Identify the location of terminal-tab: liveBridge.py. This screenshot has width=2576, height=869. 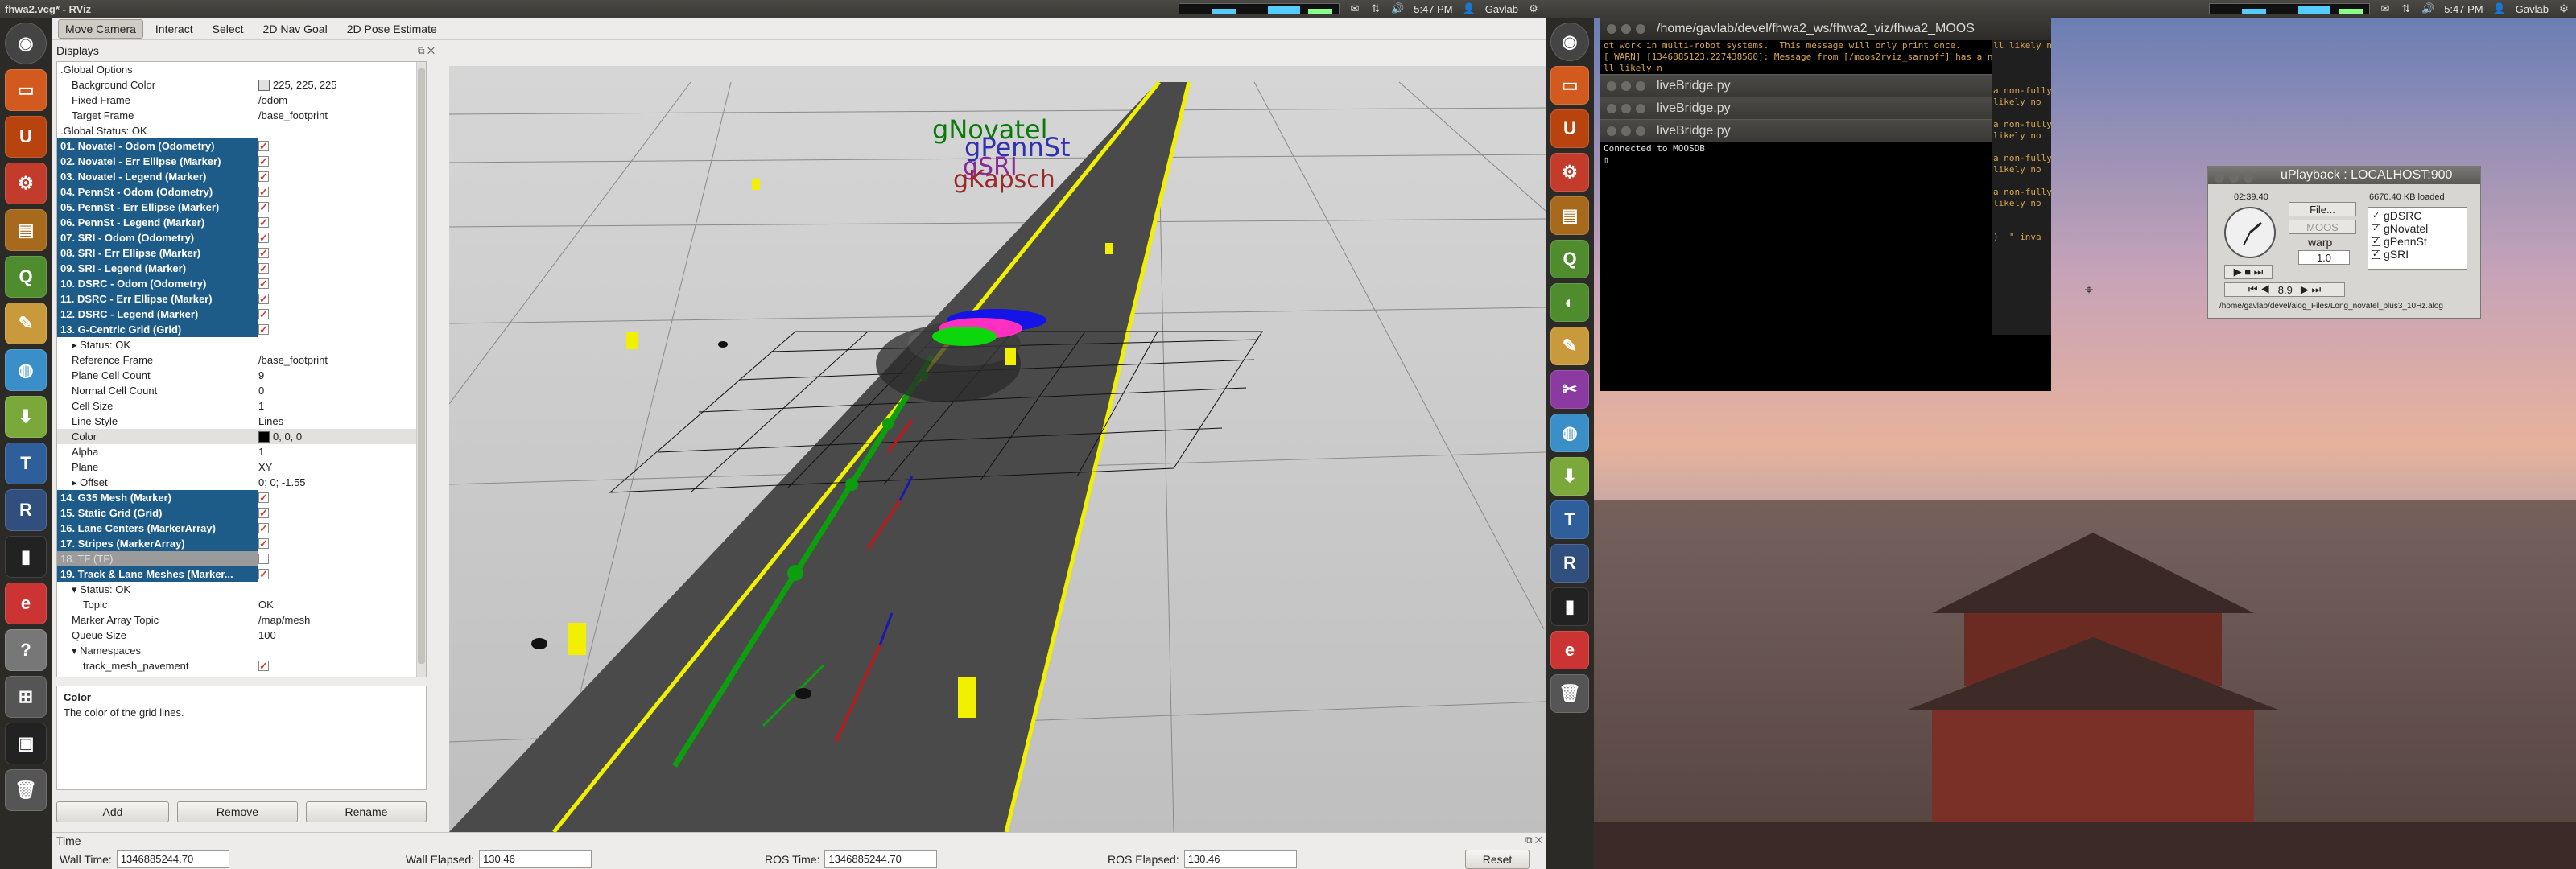
(1825, 108).